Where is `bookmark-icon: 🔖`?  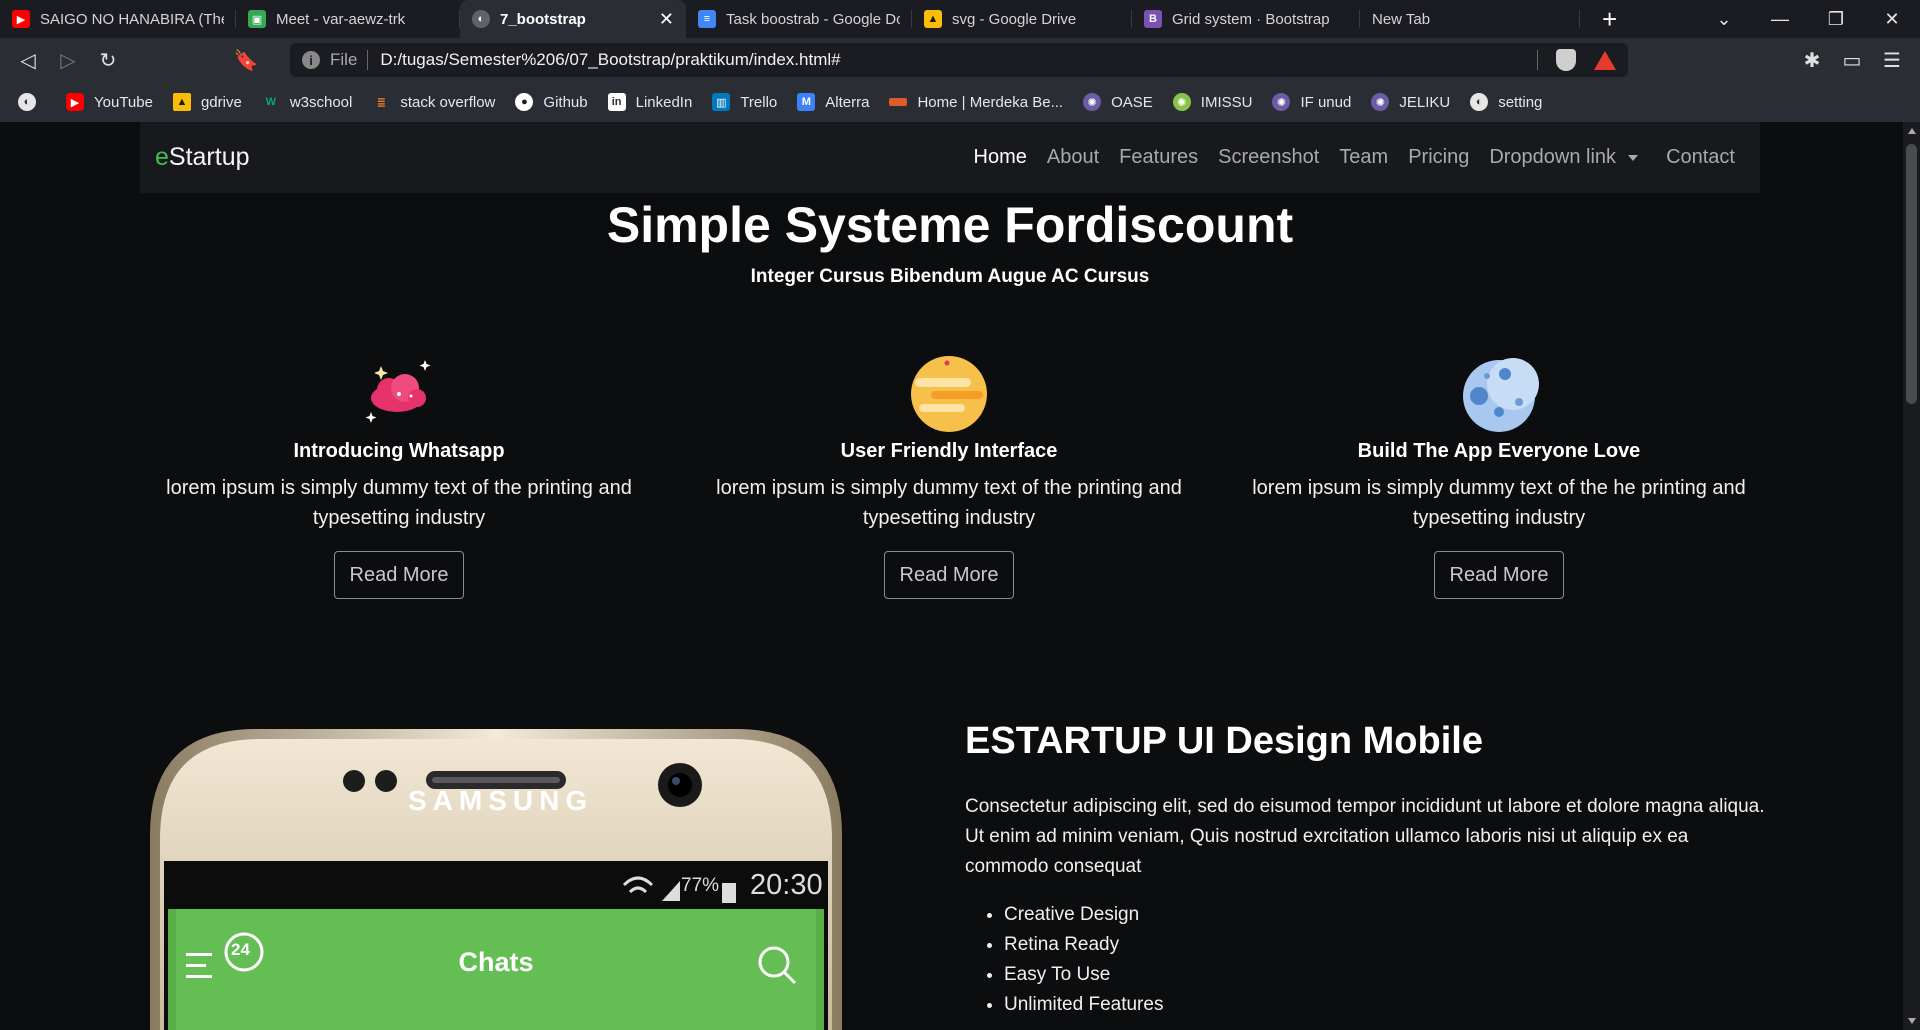
bookmark-icon: 🔖 is located at coordinates (246, 60).